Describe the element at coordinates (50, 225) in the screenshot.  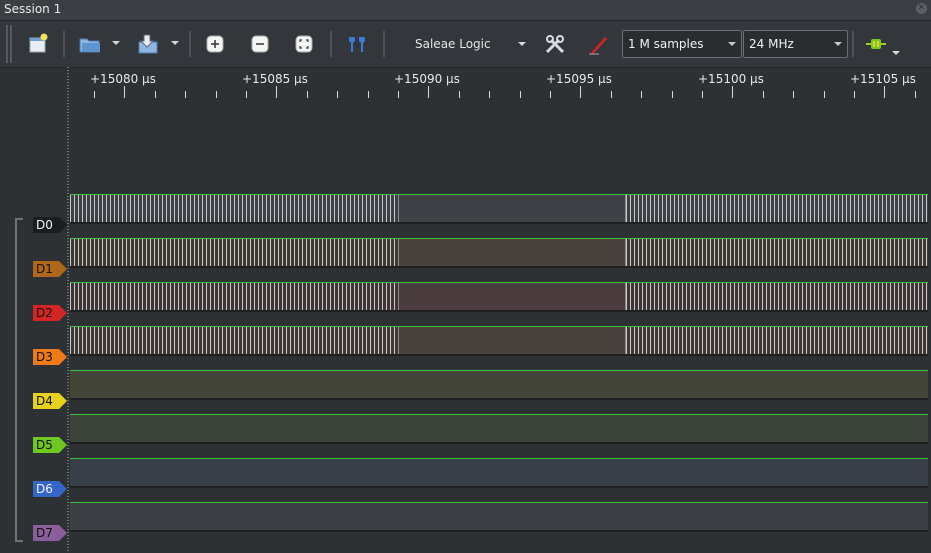
I see `channel-label-d0: D0` at that location.